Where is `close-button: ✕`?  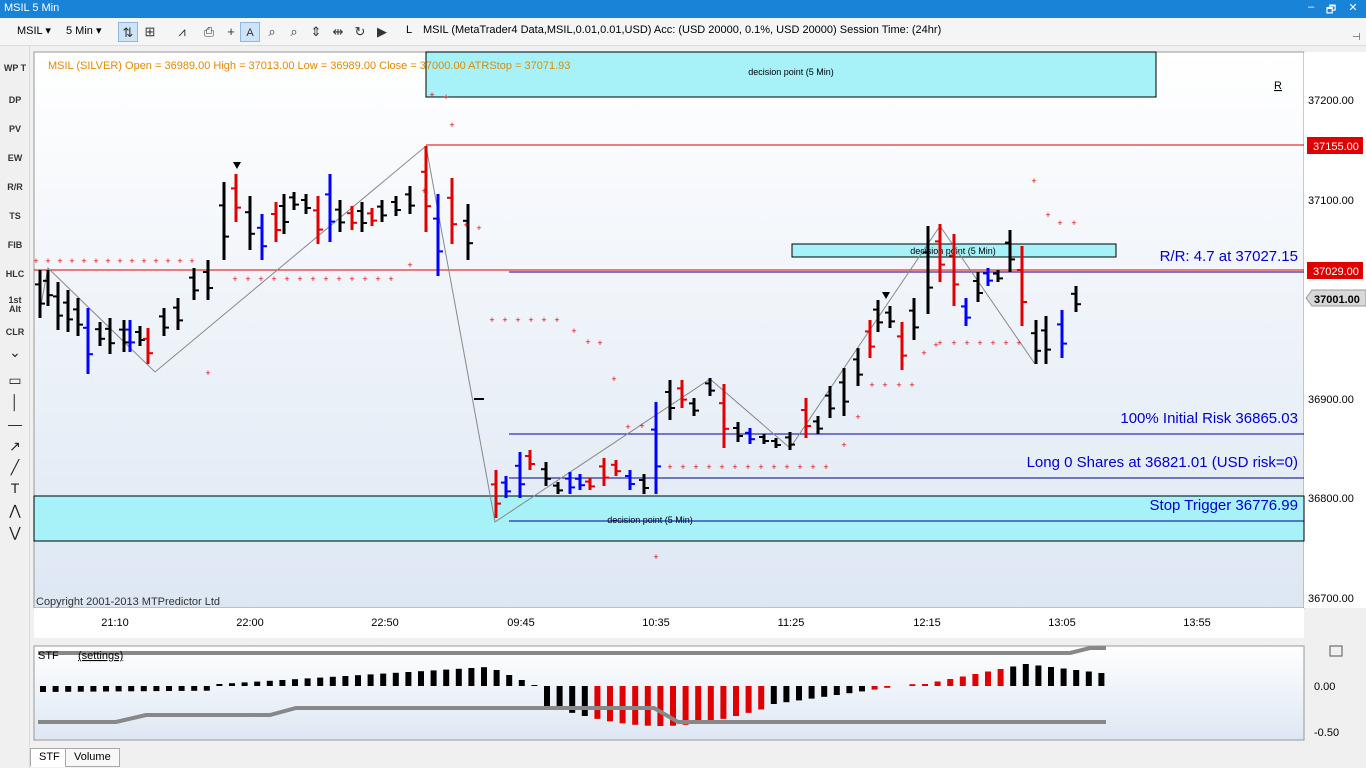 close-button: ✕ is located at coordinates (1353, 9).